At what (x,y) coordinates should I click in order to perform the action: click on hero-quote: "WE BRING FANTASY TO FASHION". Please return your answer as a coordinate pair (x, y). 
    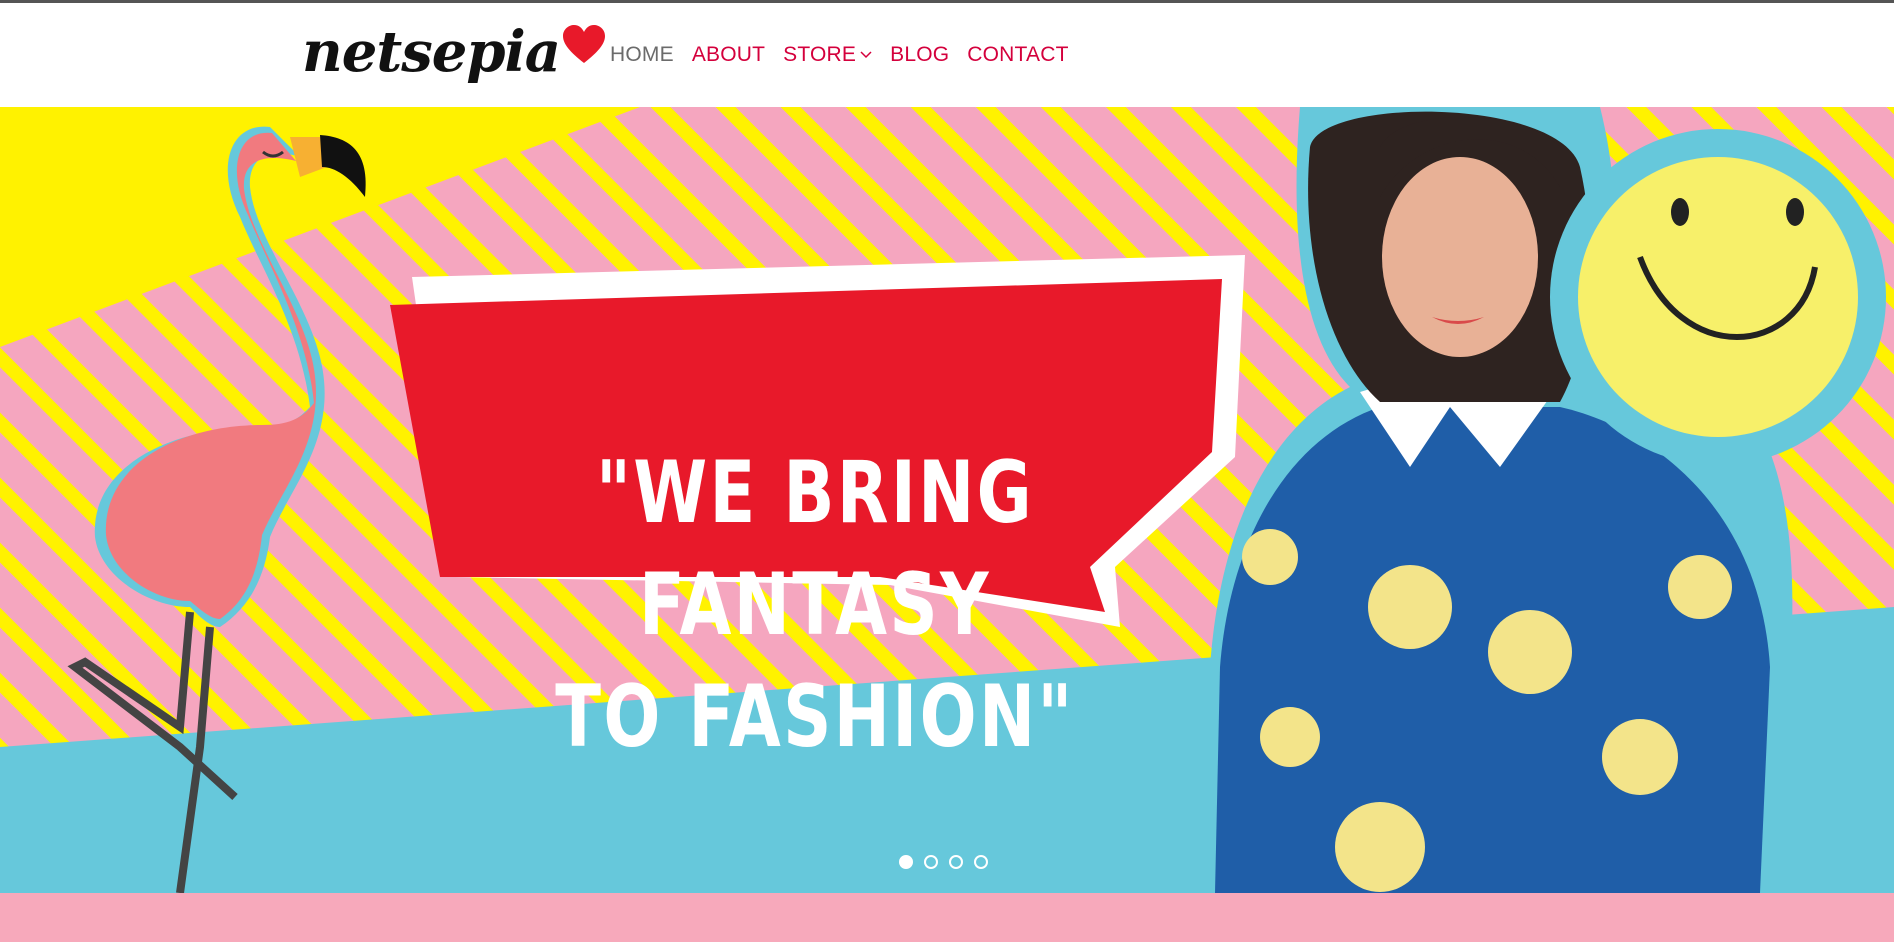
    Looking at the image, I should click on (815, 605).